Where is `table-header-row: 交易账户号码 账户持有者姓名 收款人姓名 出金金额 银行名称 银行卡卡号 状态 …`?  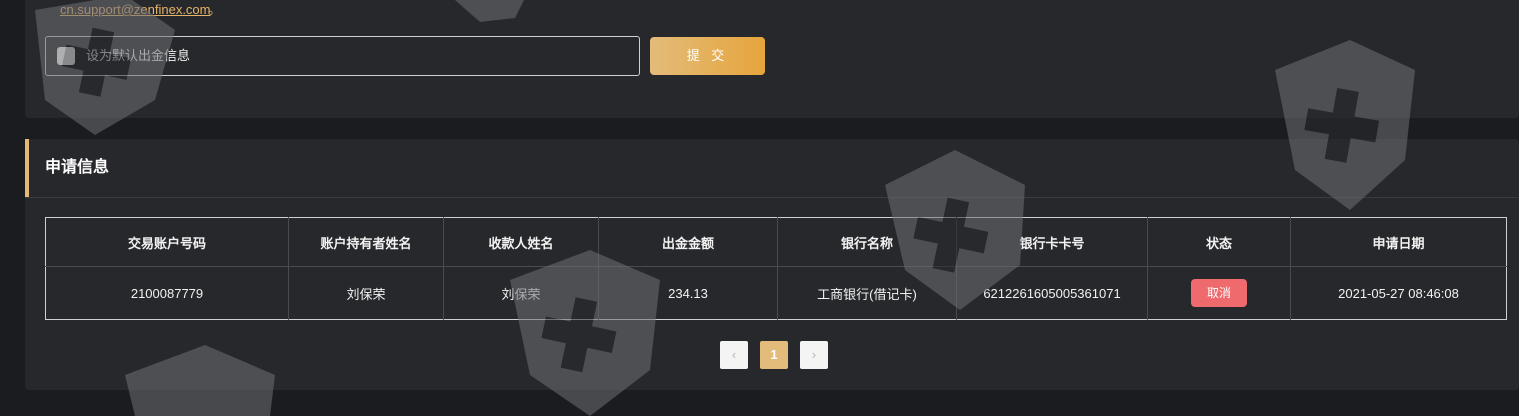
table-header-row: 交易账户号码 账户持有者姓名 收款人姓名 出金金额 银行名称 银行卡卡号 状态 … is located at coordinates (776, 242).